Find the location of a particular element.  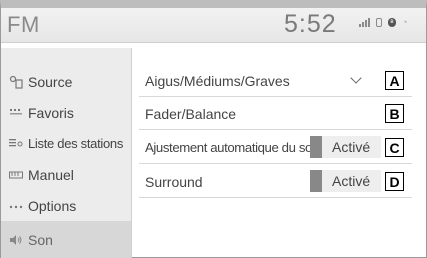

auto-sound-toggle: Activé is located at coordinates (345, 147).